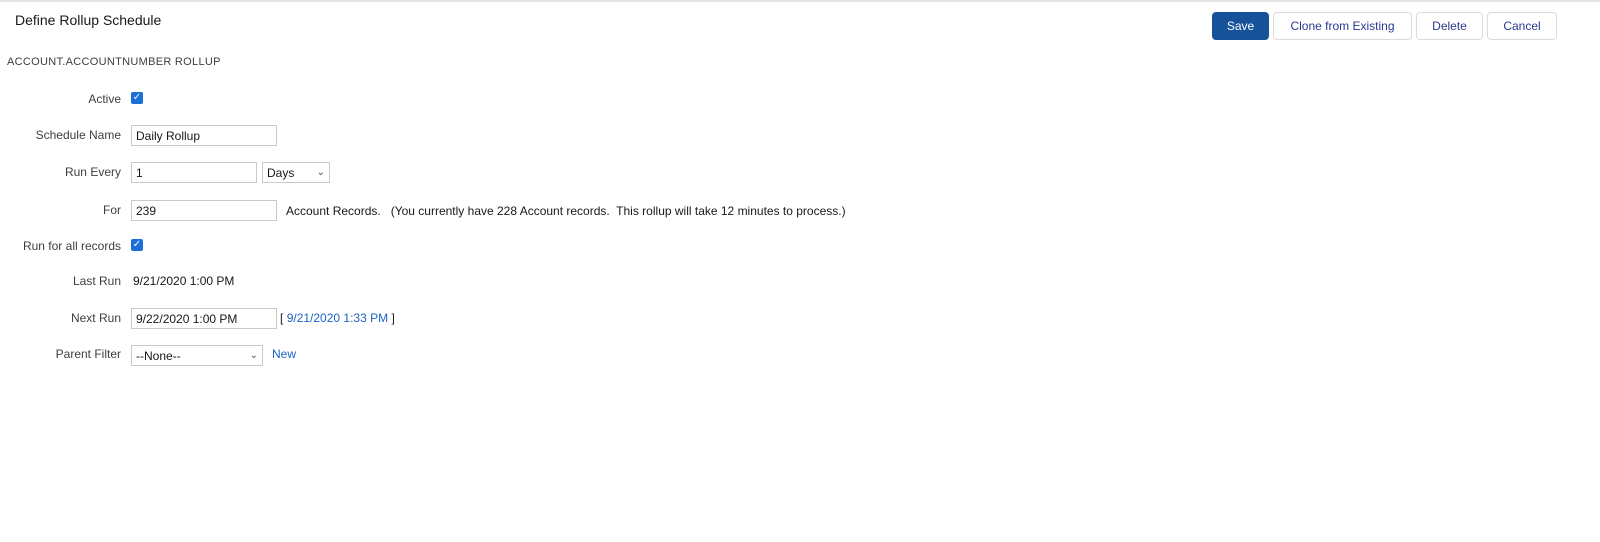  I want to click on schedule-name-input: Daily Rollup, so click(204, 135).